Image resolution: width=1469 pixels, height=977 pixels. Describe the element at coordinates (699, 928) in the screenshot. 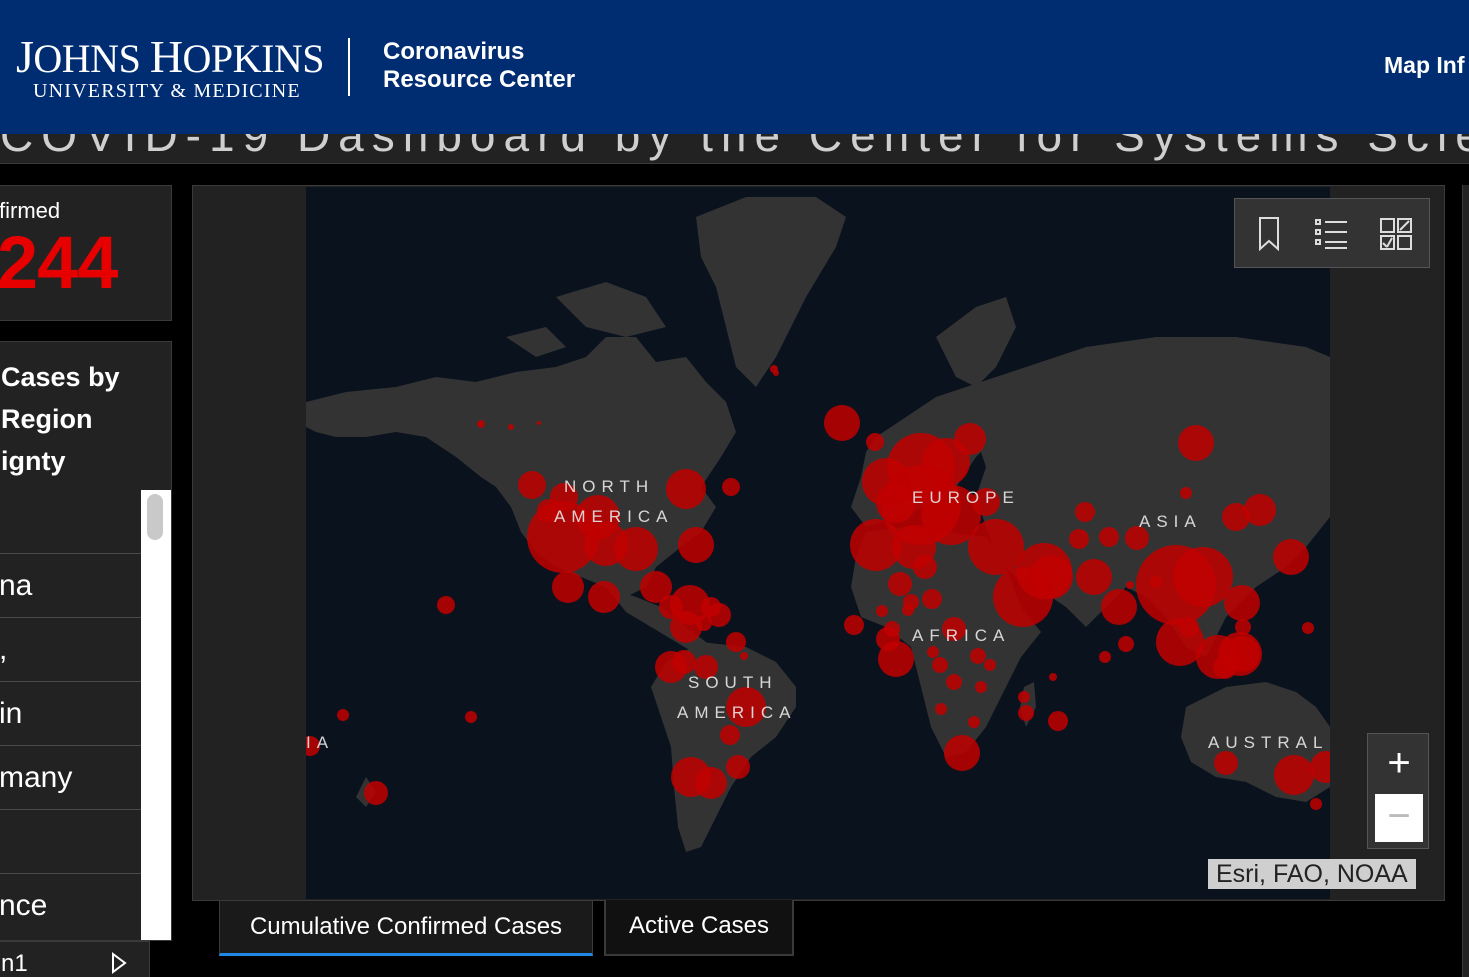

I see `tab-active-cases: Active Cases` at that location.